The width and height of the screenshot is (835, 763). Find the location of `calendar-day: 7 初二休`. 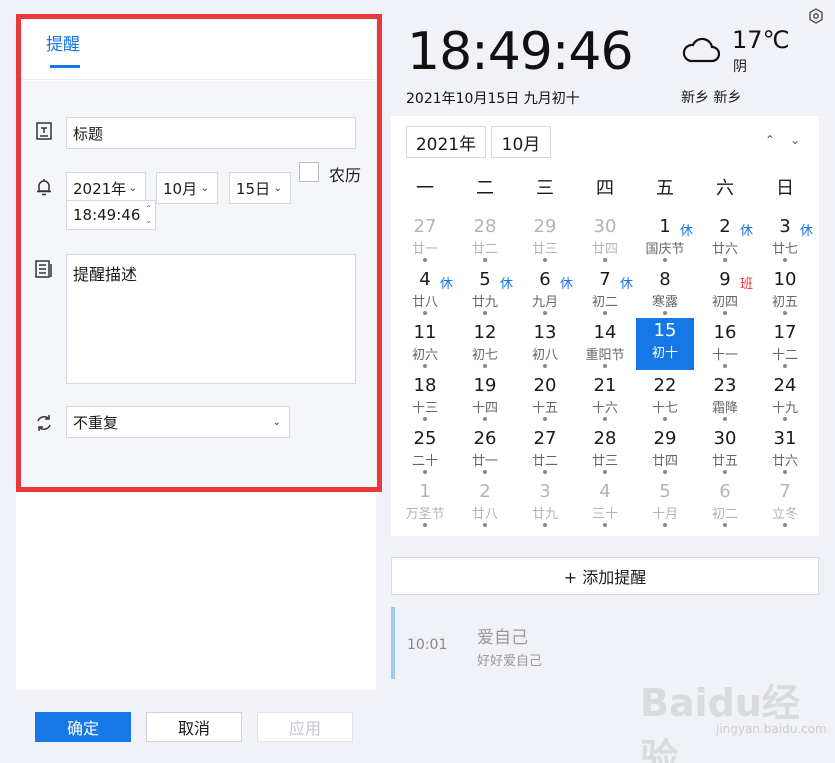

calendar-day: 7 初二休 is located at coordinates (605, 292).